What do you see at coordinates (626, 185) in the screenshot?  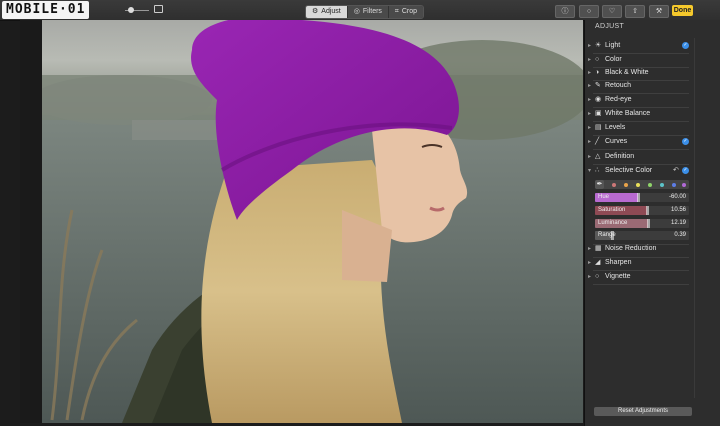 I see `swatch-orange` at bounding box center [626, 185].